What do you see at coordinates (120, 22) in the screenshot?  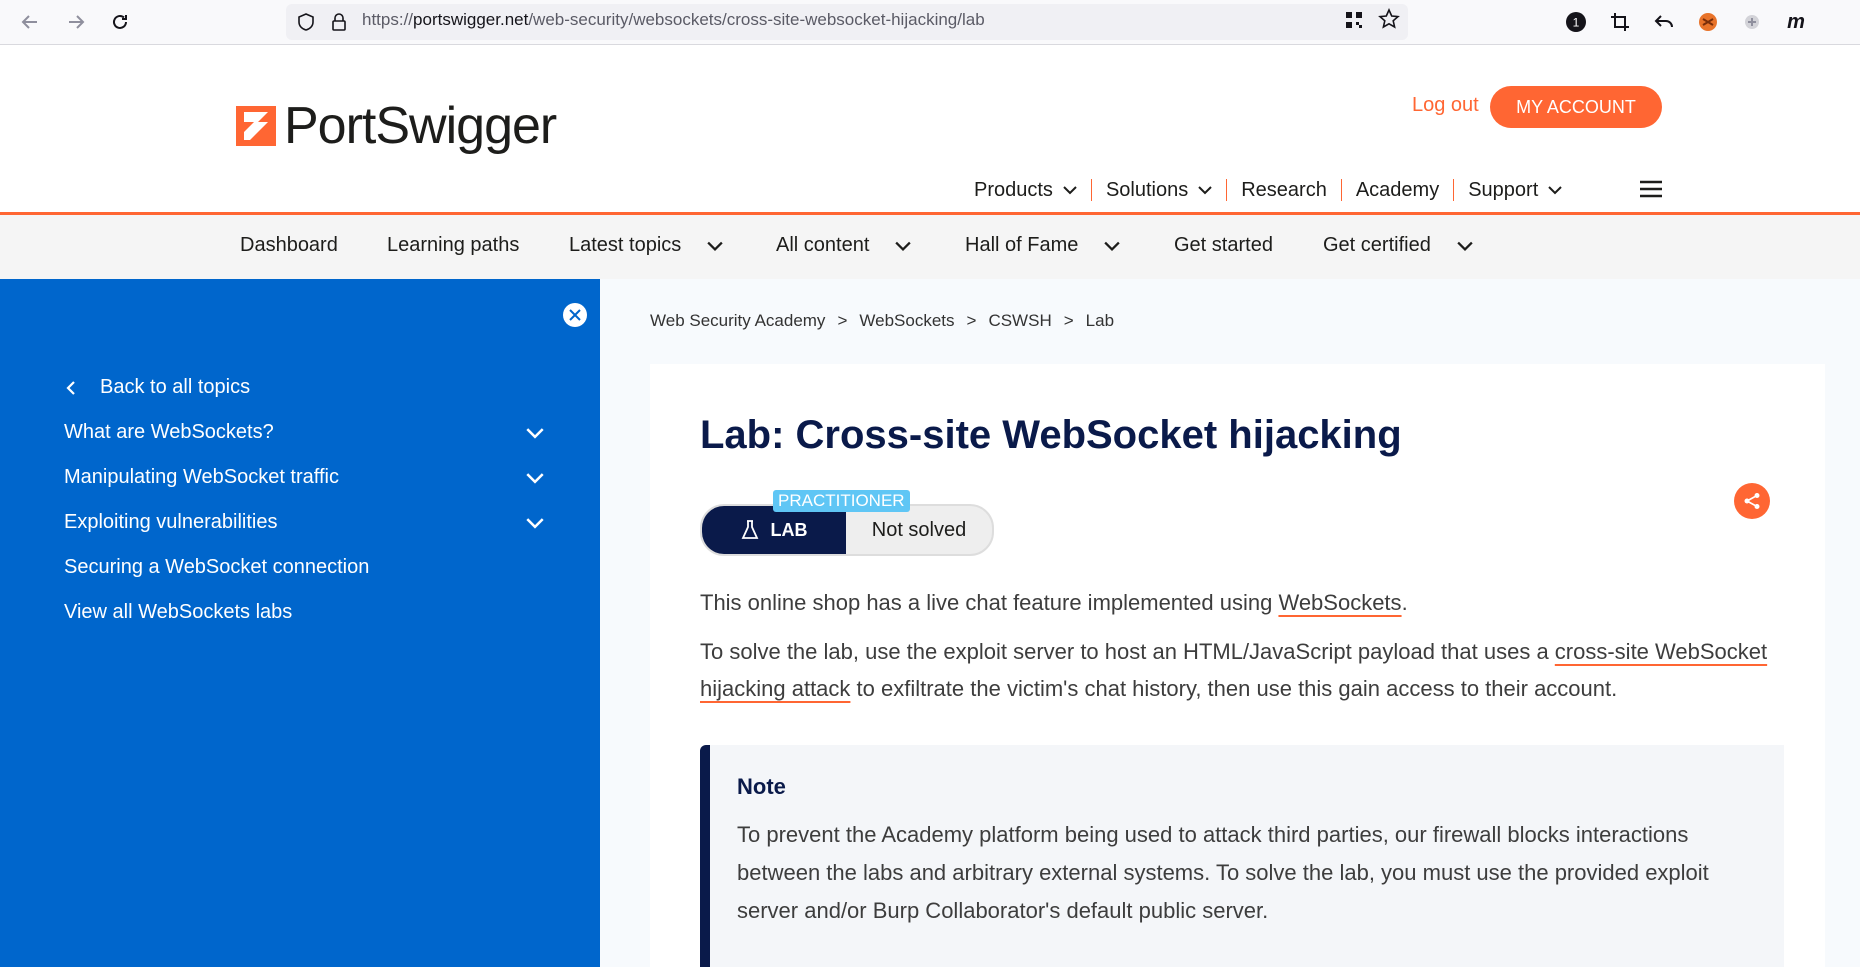 I see `reload-icon` at bounding box center [120, 22].